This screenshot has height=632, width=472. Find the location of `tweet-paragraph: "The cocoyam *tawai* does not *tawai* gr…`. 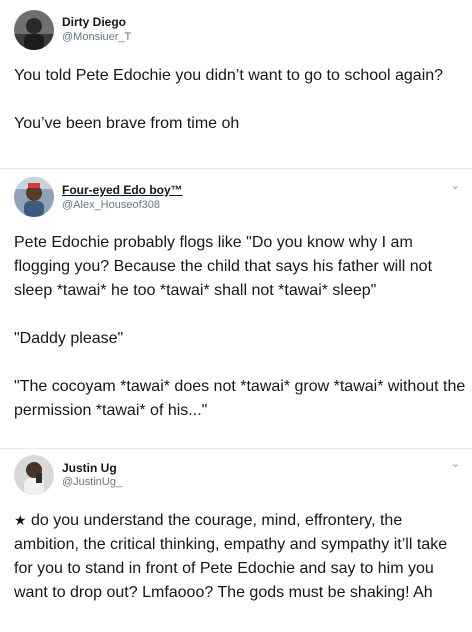

tweet-paragraph: "The cocoyam *tawai* does not *tawai* gr… is located at coordinates (240, 398).